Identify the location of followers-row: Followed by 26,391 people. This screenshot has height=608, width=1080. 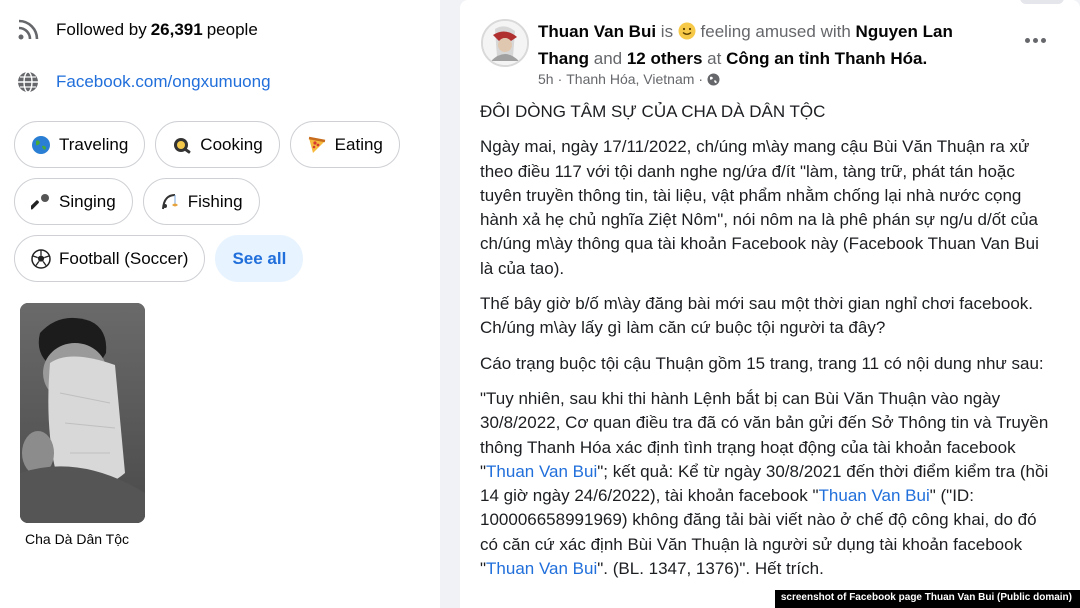
(137, 30).